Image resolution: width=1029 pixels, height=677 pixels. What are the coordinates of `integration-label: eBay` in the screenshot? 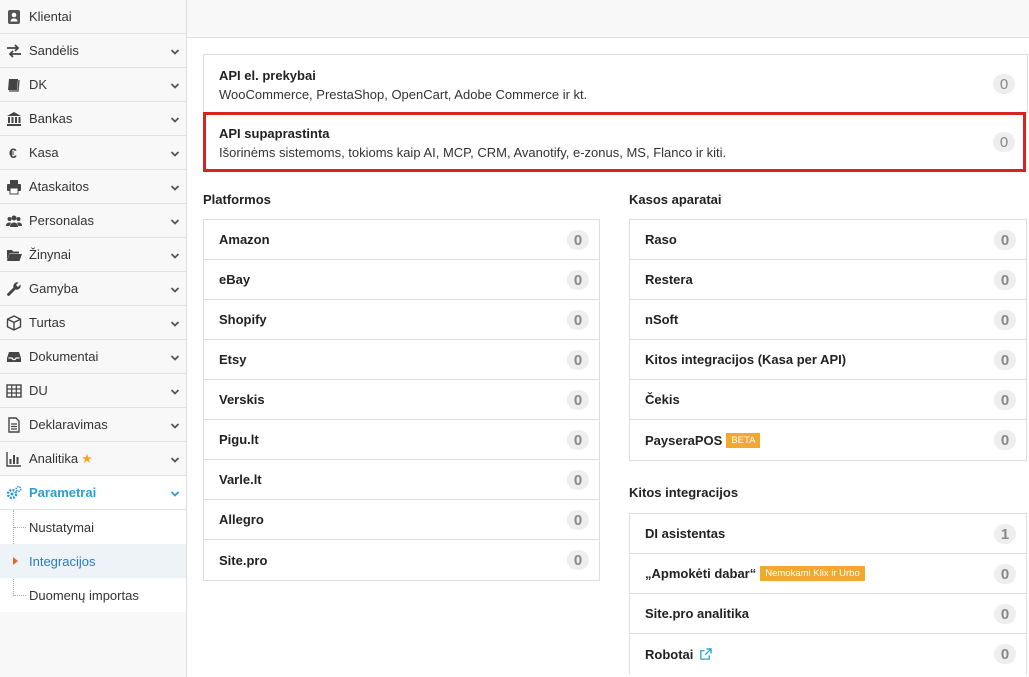 It's located at (235, 279).